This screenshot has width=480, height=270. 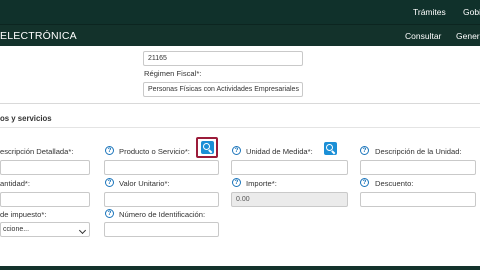 What do you see at coordinates (144, 183) in the screenshot?
I see `valor-unitario-label: Valor Unitario*:` at bounding box center [144, 183].